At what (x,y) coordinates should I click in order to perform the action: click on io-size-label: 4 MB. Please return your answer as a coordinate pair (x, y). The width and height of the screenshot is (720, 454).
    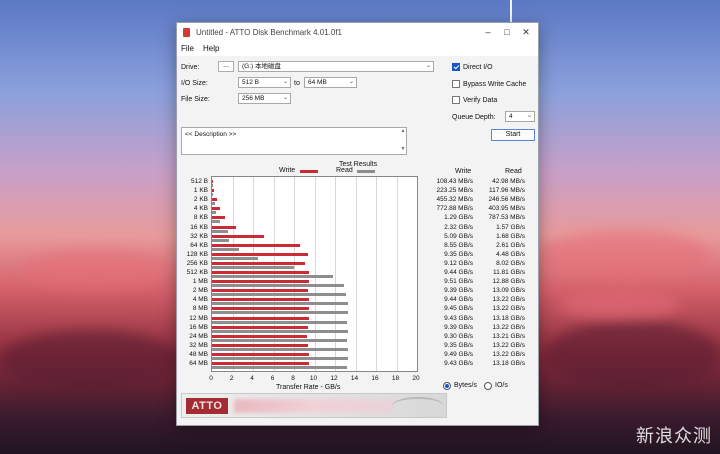
    Looking at the image, I should click on (200, 300).